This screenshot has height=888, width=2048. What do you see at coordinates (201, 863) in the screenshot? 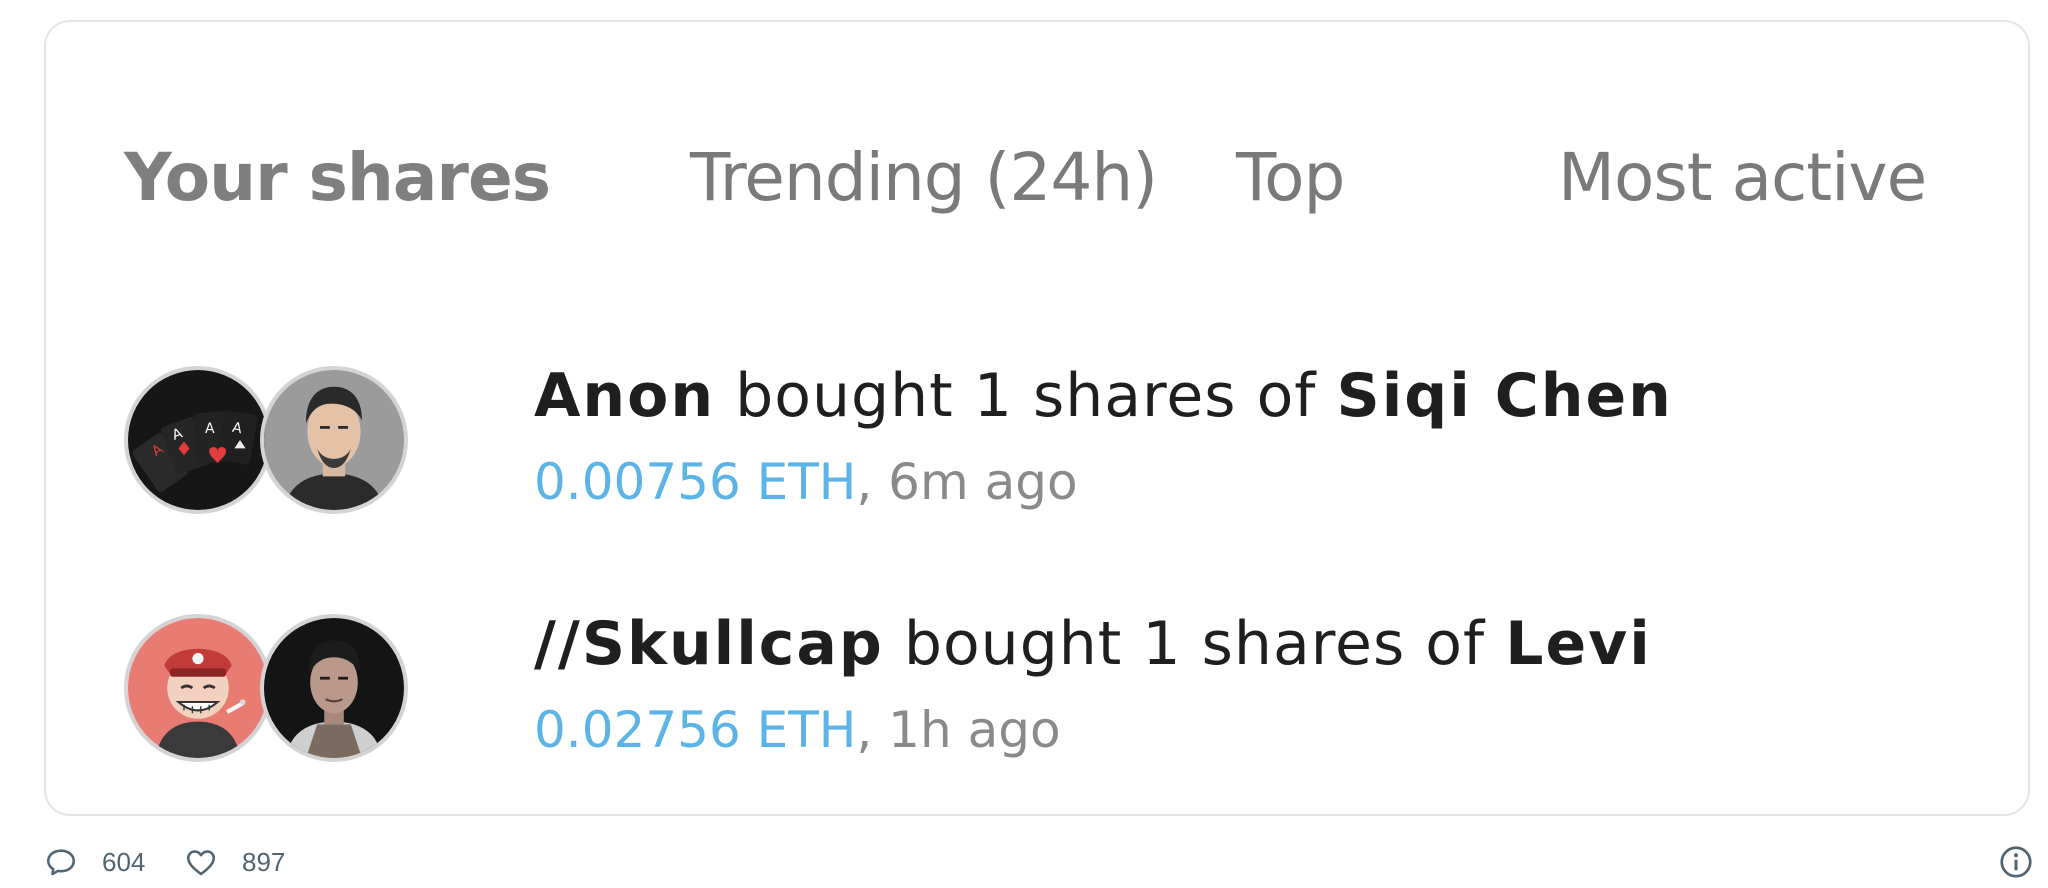
I see `heart-icon` at bounding box center [201, 863].